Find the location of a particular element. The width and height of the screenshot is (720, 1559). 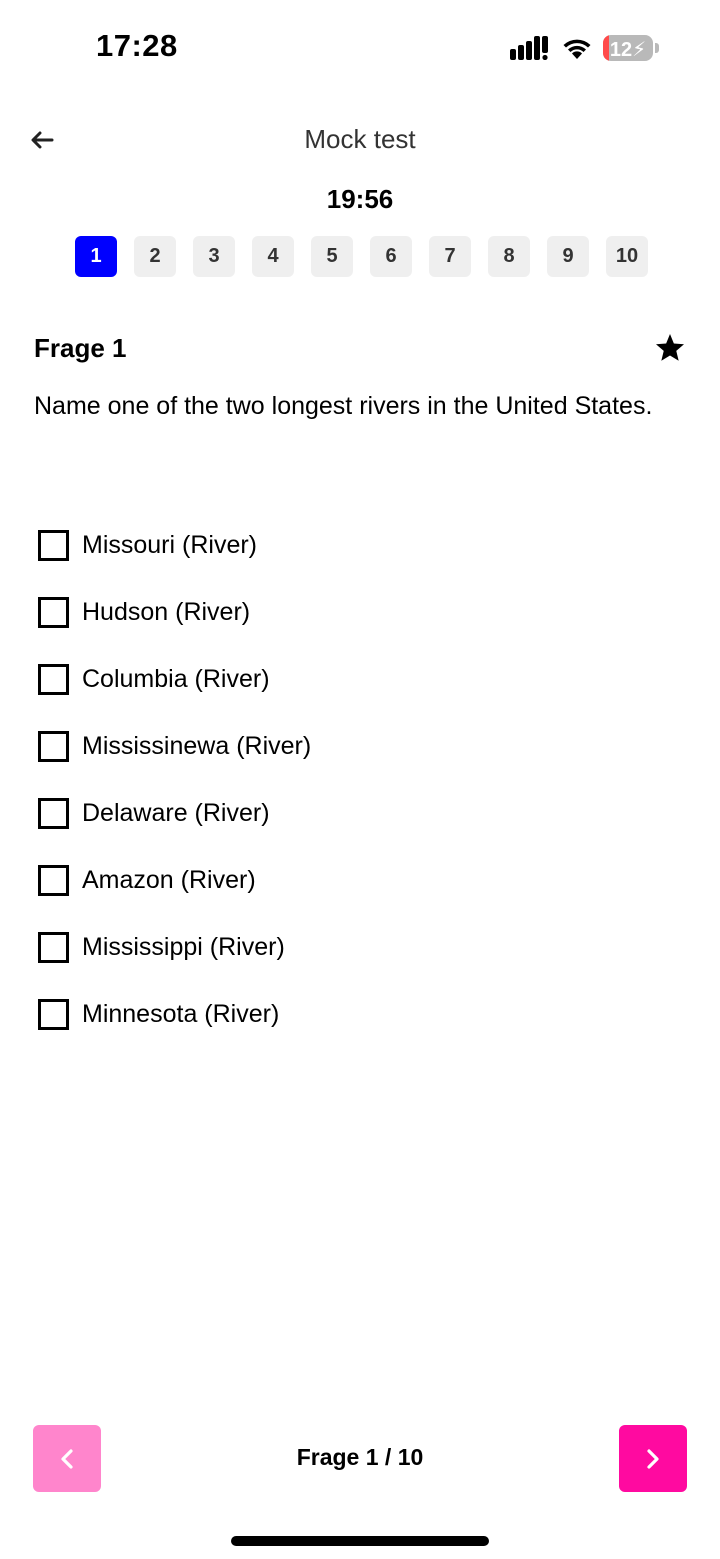

wifi-icon is located at coordinates (577, 49).